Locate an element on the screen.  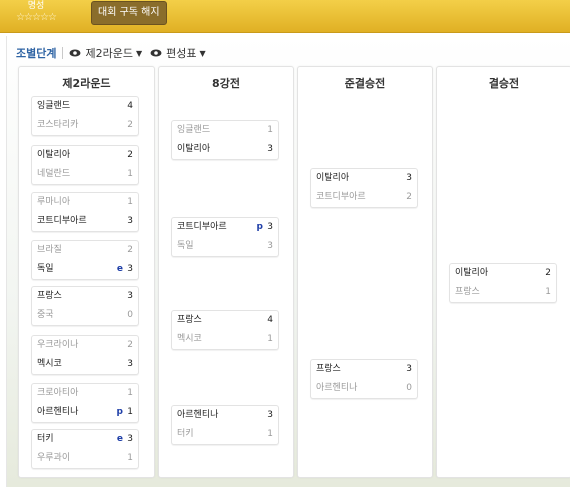
round-title: 제2라운드 is located at coordinates (86, 83).